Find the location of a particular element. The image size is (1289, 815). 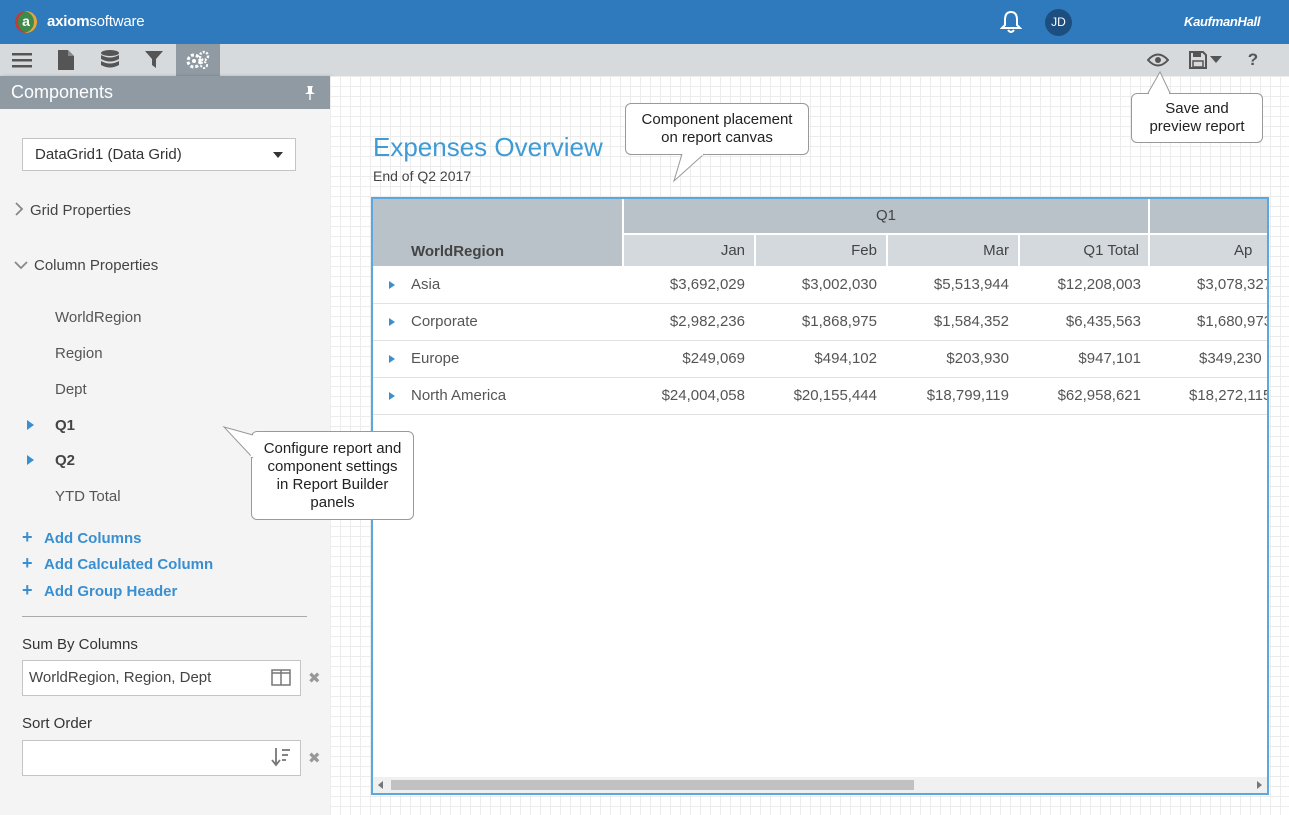

row-label-europe: Europe is located at coordinates (435, 358).